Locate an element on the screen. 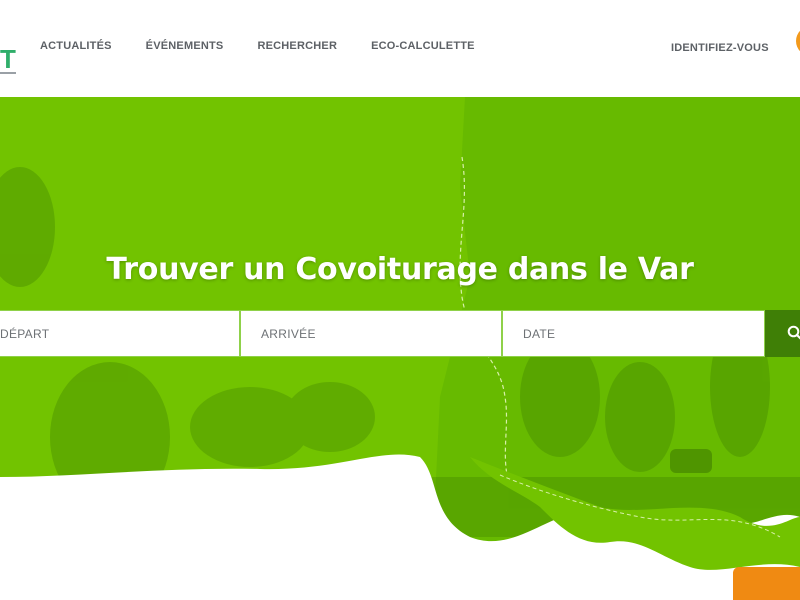 This screenshot has height=600, width=800. arrivee-input is located at coordinates (371, 333).